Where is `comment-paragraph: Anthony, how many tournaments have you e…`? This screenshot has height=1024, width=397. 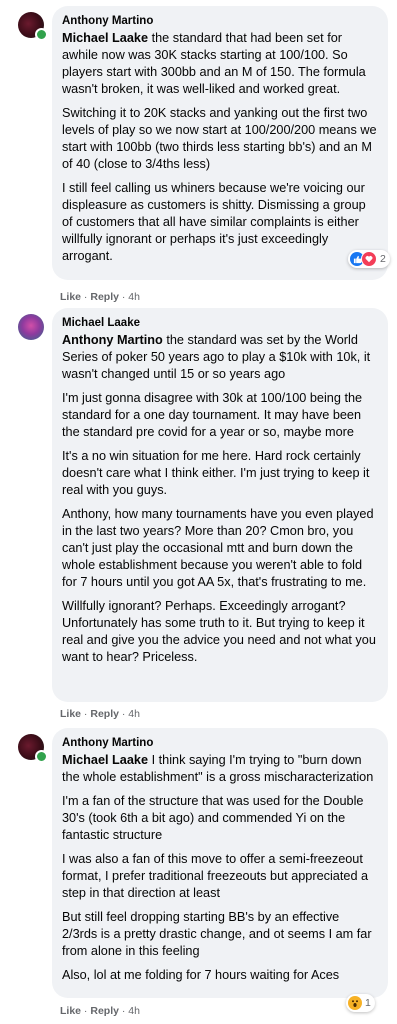
comment-paragraph: Anthony, how many tournaments have you e… is located at coordinates (218, 548).